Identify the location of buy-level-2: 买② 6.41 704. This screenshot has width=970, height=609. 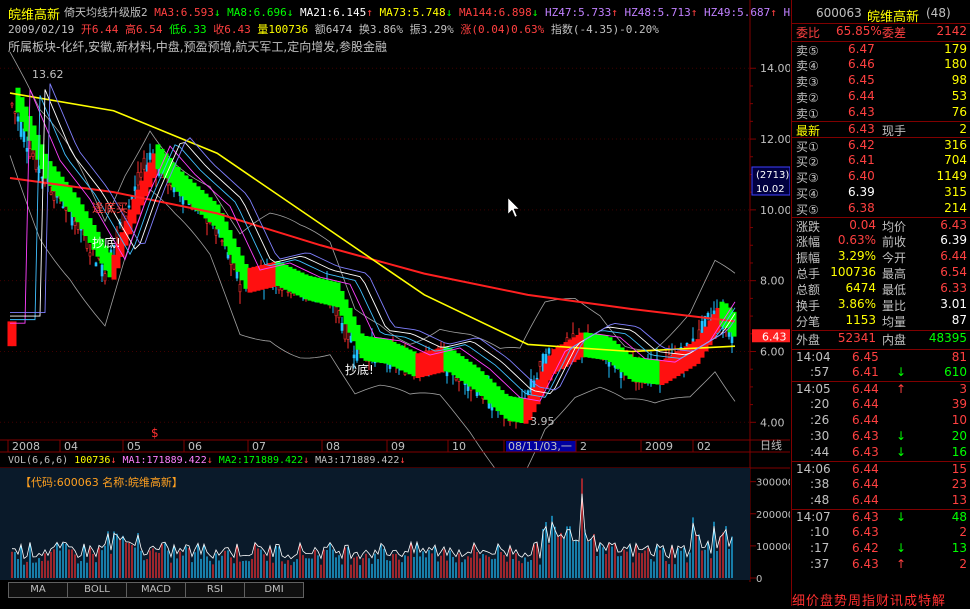
(881, 161).